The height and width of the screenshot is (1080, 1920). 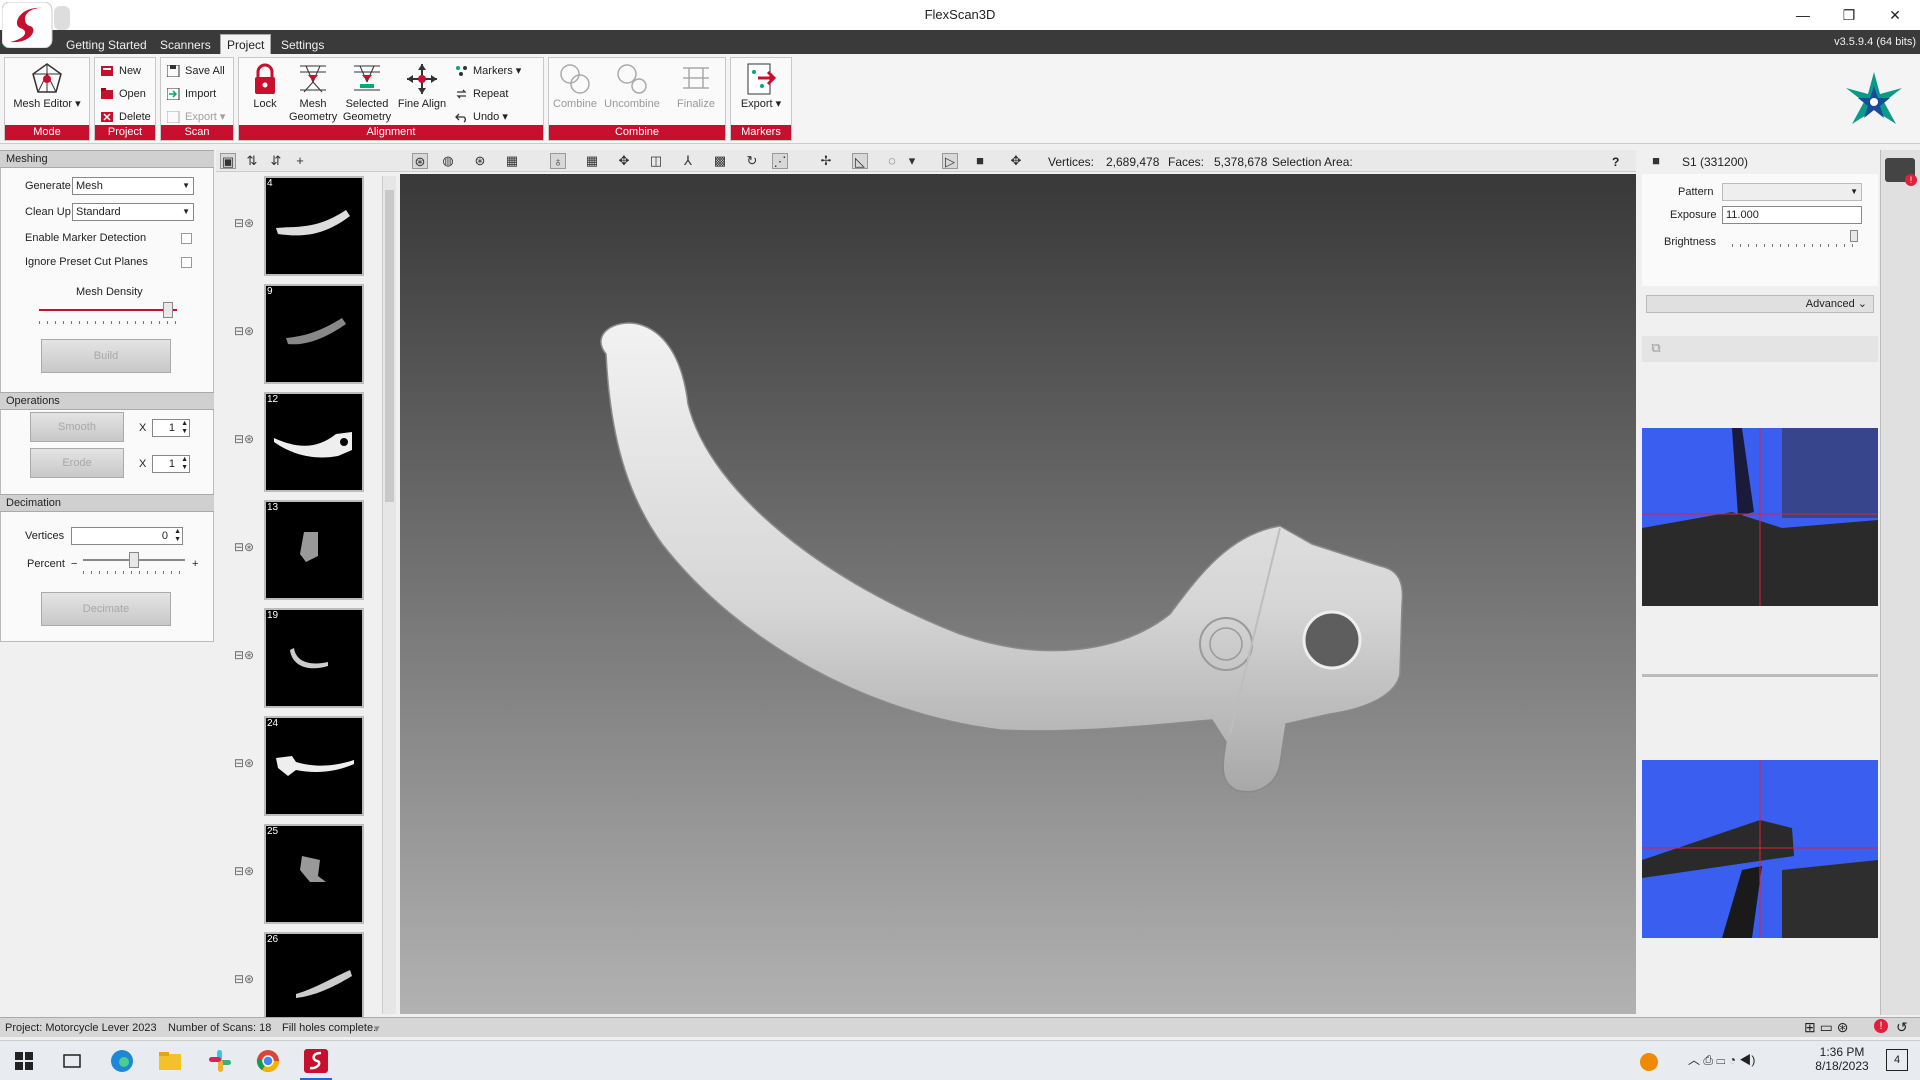 What do you see at coordinates (300, 161) in the screenshot?
I see `add-icon: +` at bounding box center [300, 161].